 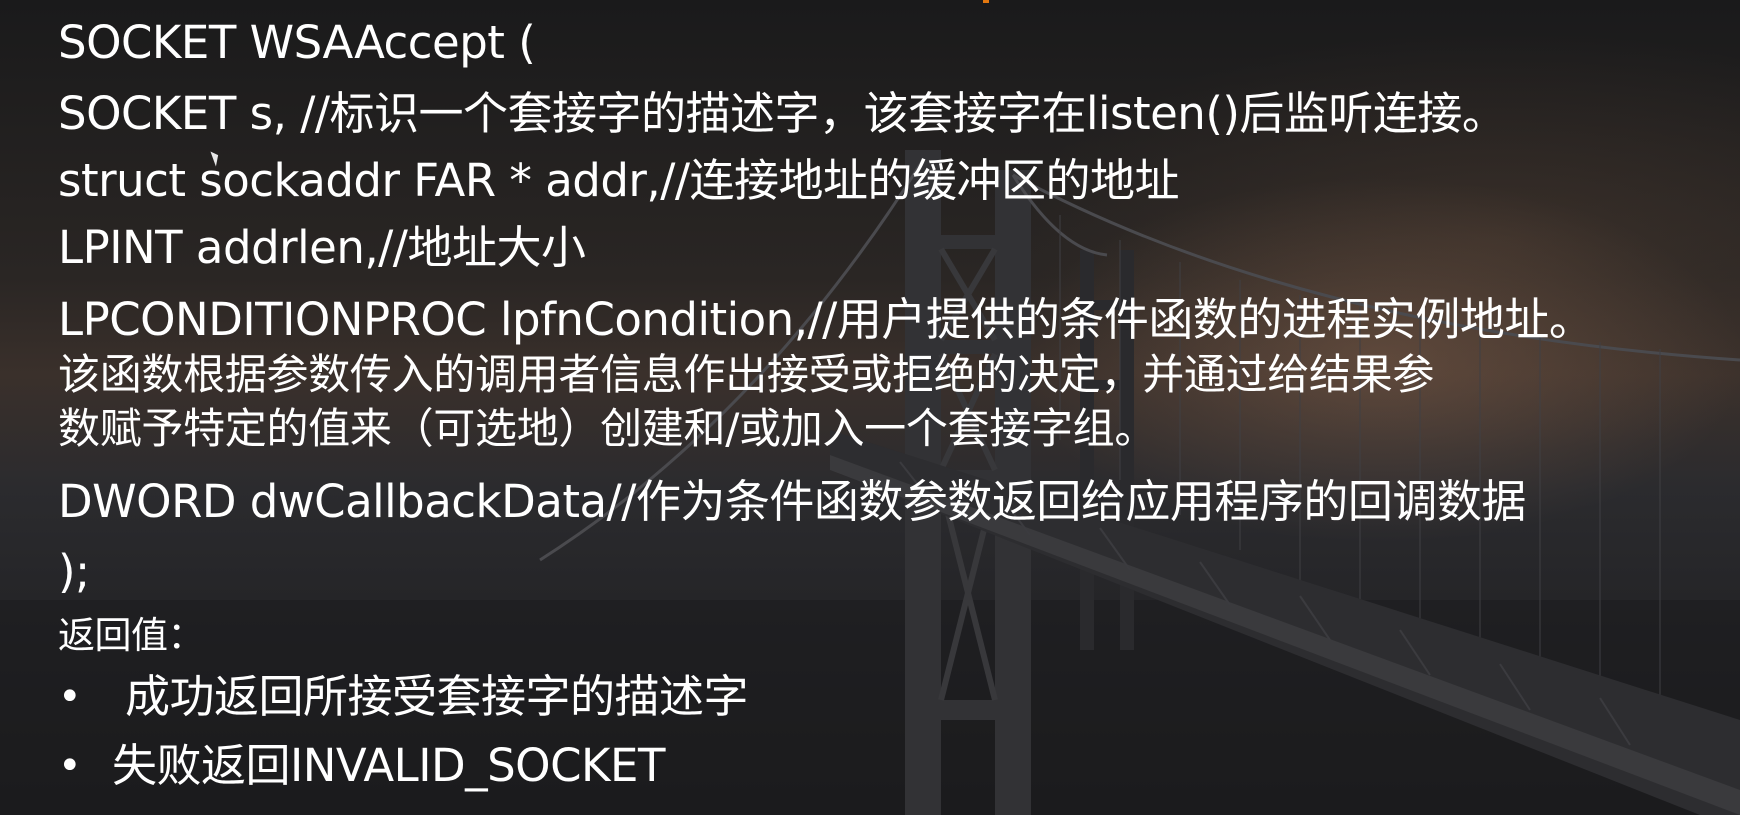 I want to click on code-line-param-addrlen: LPINT addrlen,//地址大小, so click(x=322, y=247).